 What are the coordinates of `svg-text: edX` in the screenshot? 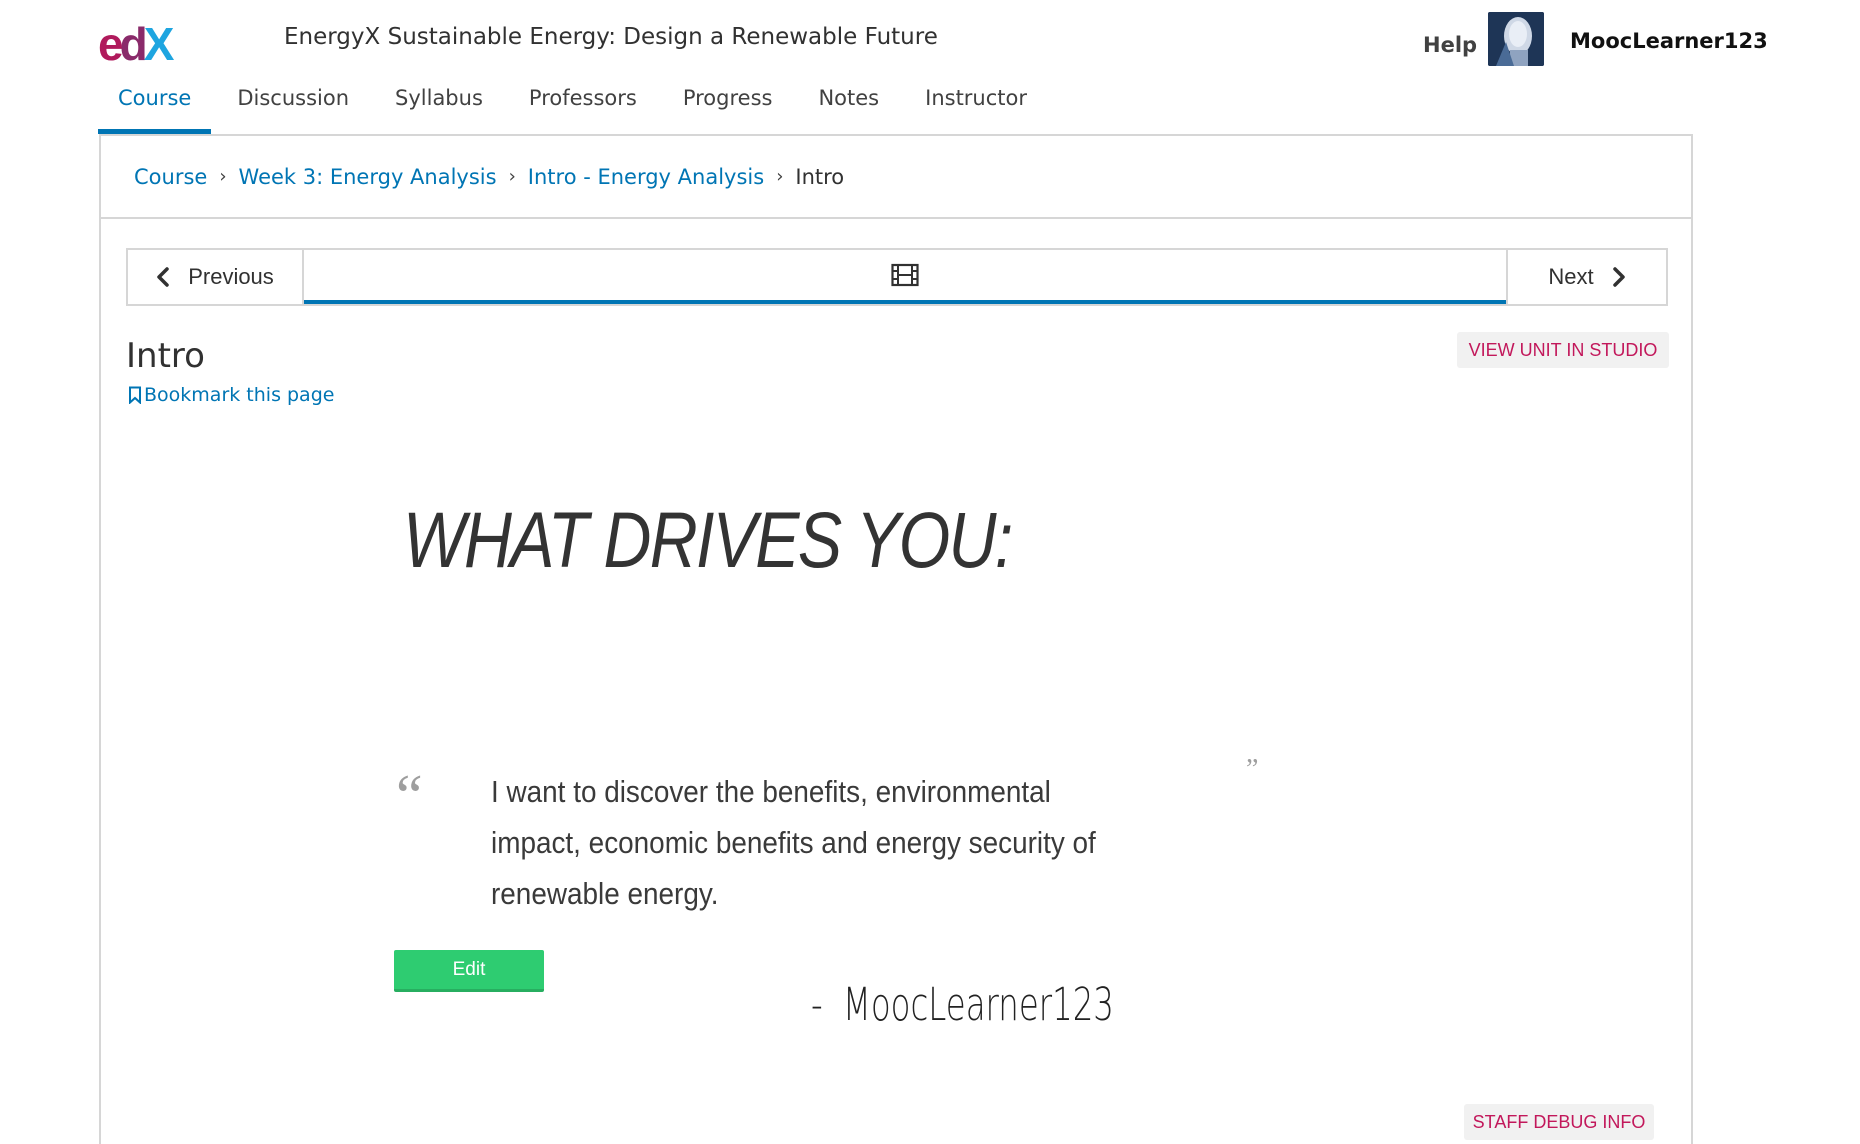 It's located at (136, 45).